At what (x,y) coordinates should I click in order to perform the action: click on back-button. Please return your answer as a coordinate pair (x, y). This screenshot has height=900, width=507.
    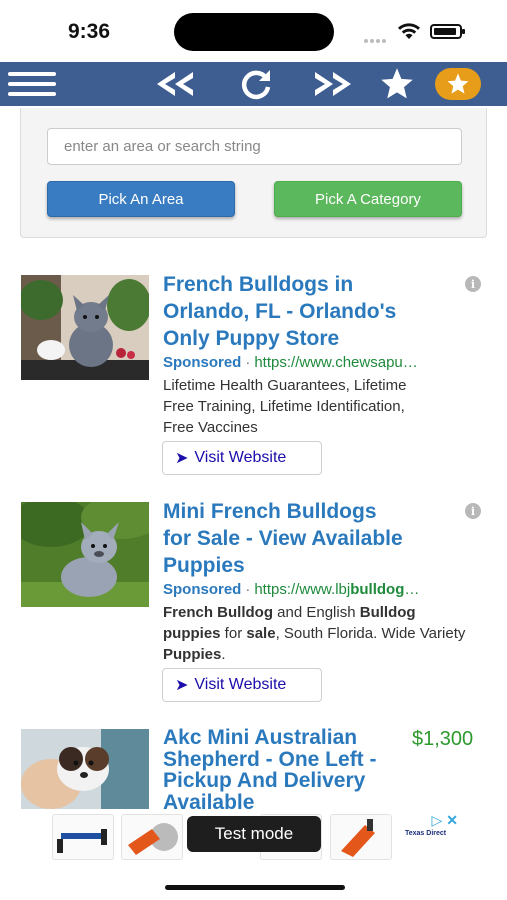
    Looking at the image, I should click on (175, 84).